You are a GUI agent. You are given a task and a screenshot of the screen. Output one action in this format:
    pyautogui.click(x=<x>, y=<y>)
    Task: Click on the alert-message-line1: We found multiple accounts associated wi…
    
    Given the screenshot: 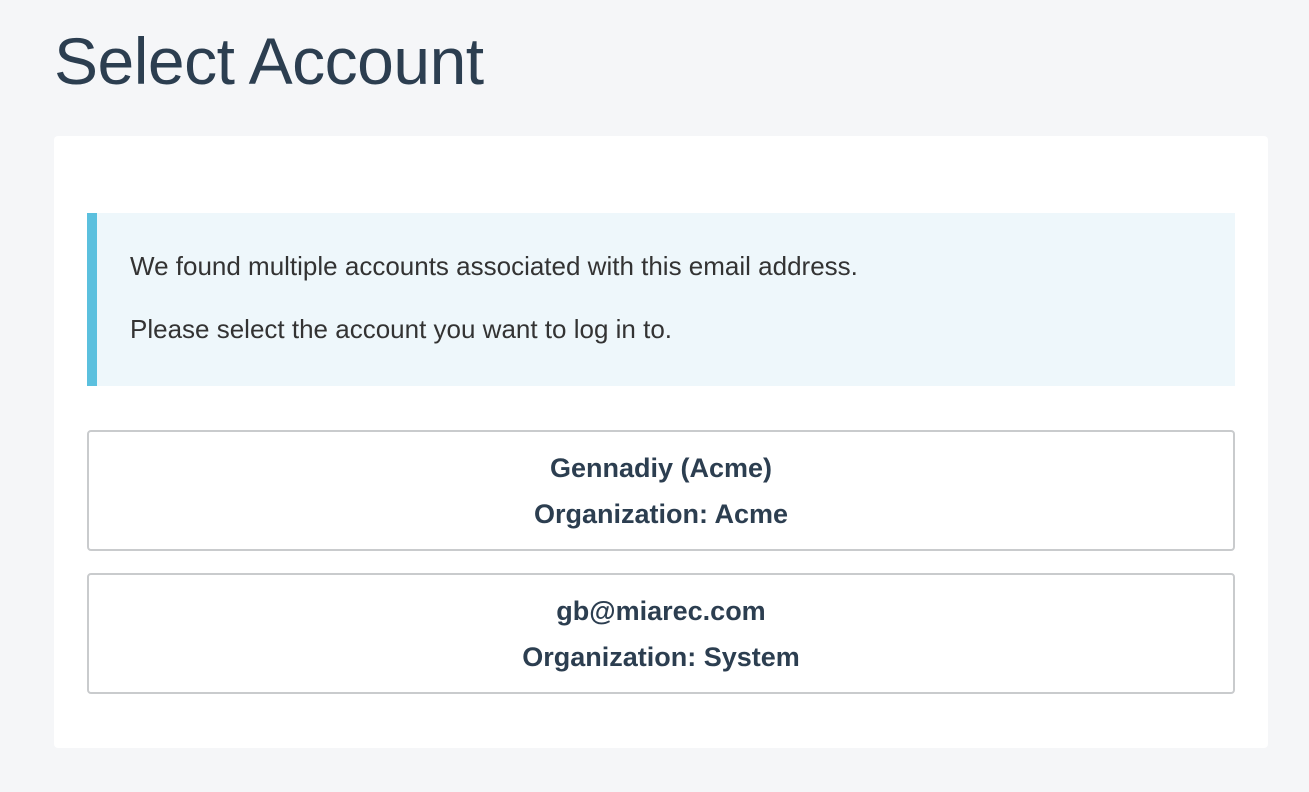 What is the action you would take?
    pyautogui.click(x=494, y=266)
    